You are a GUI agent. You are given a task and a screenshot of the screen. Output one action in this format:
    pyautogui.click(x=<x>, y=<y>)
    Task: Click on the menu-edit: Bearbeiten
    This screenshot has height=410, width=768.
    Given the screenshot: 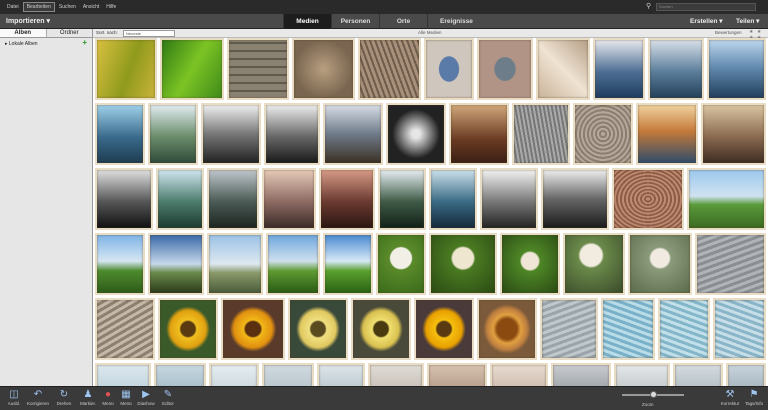 What is the action you would take?
    pyautogui.click(x=38, y=7)
    